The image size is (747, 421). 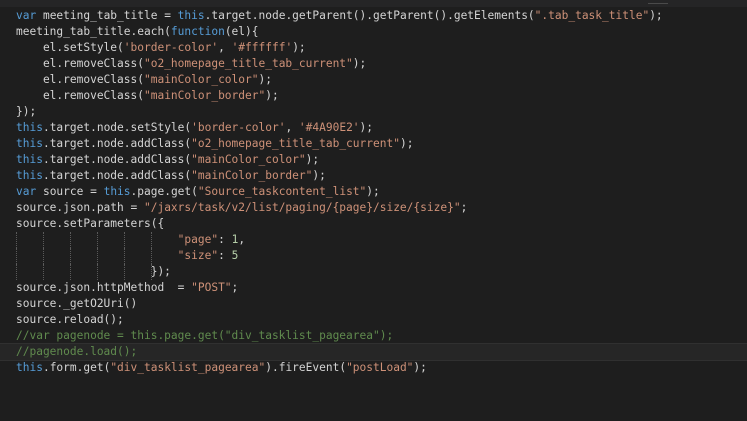 What do you see at coordinates (592, 15) in the screenshot?
I see `code-token: ".tab_task_title"` at bounding box center [592, 15].